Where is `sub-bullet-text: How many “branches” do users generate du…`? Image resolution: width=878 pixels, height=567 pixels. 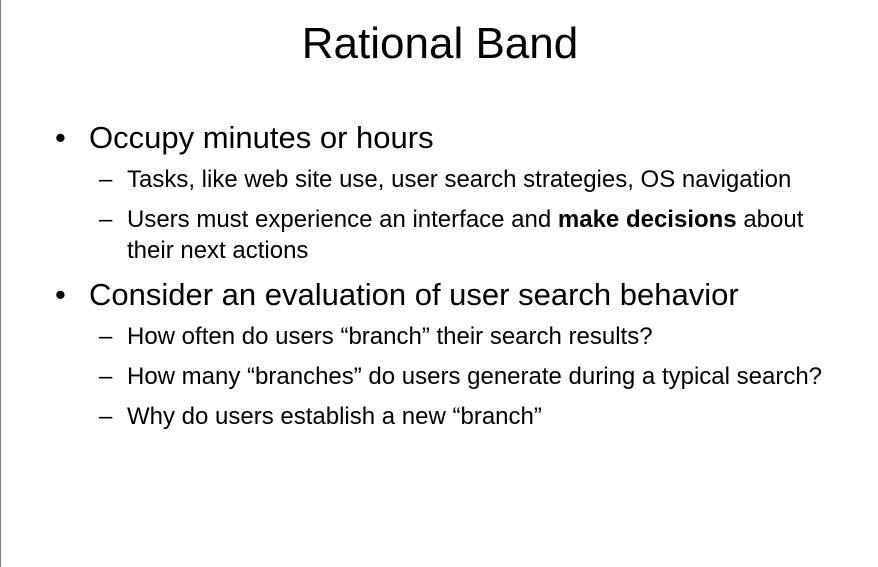
sub-bullet-text: How many “branches” do users generate du… is located at coordinates (475, 376).